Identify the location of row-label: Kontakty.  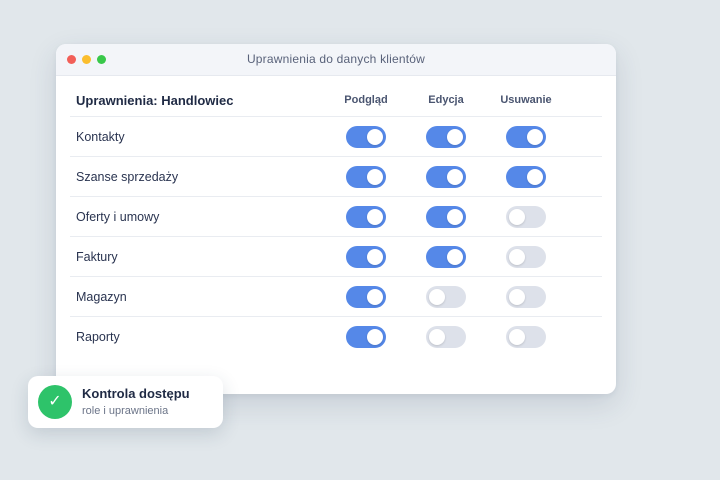
(100, 137).